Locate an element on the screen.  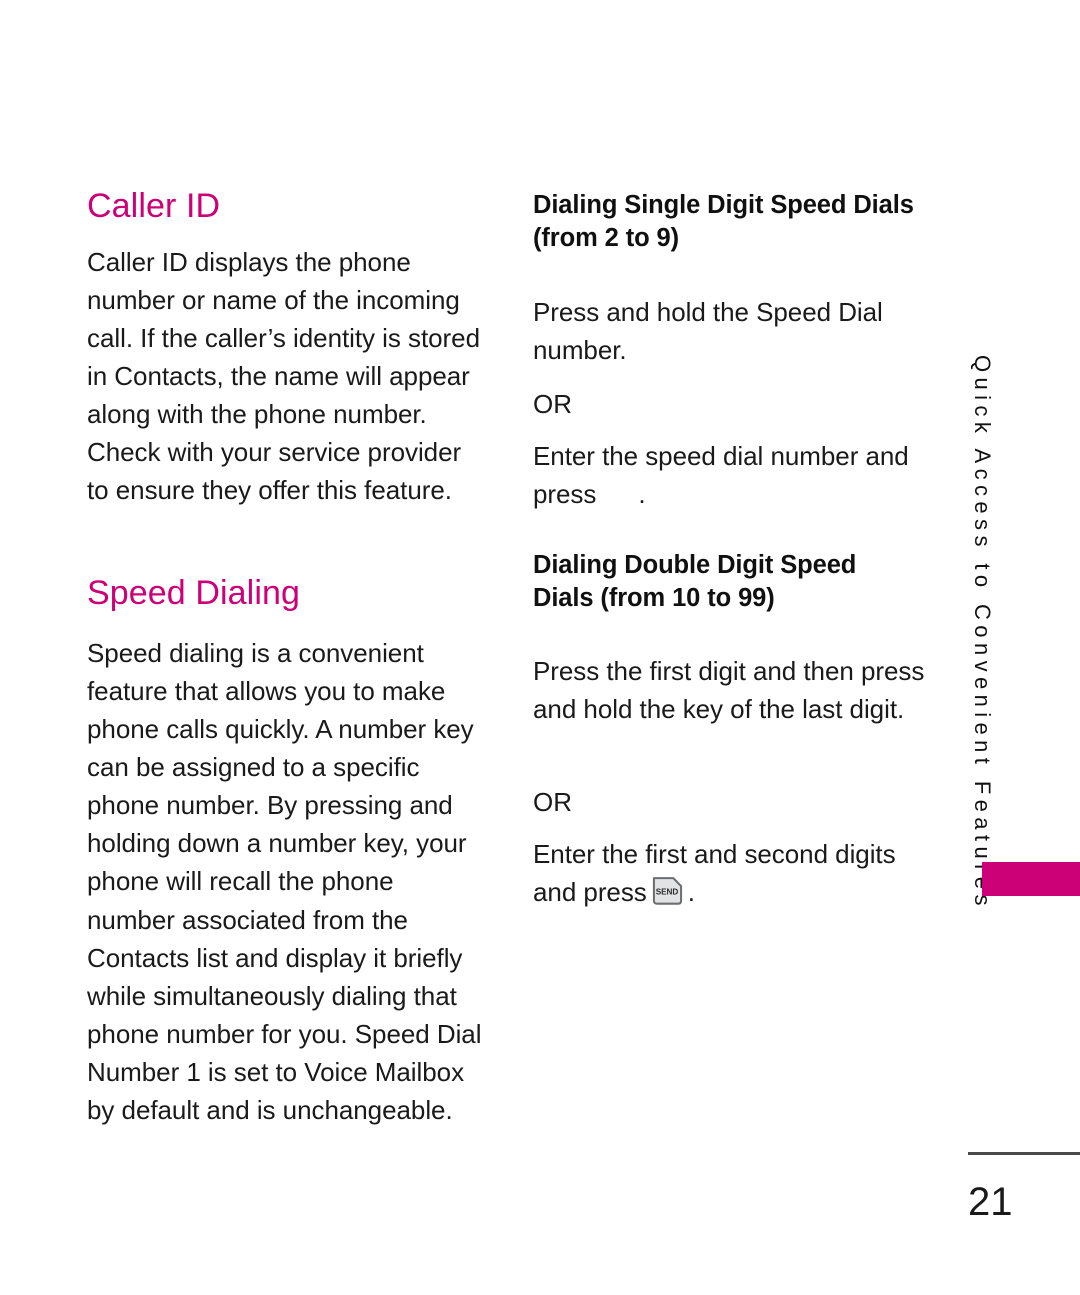
single-digit-alt-prefix: Enter the speed dial number and press is located at coordinates (721, 475).